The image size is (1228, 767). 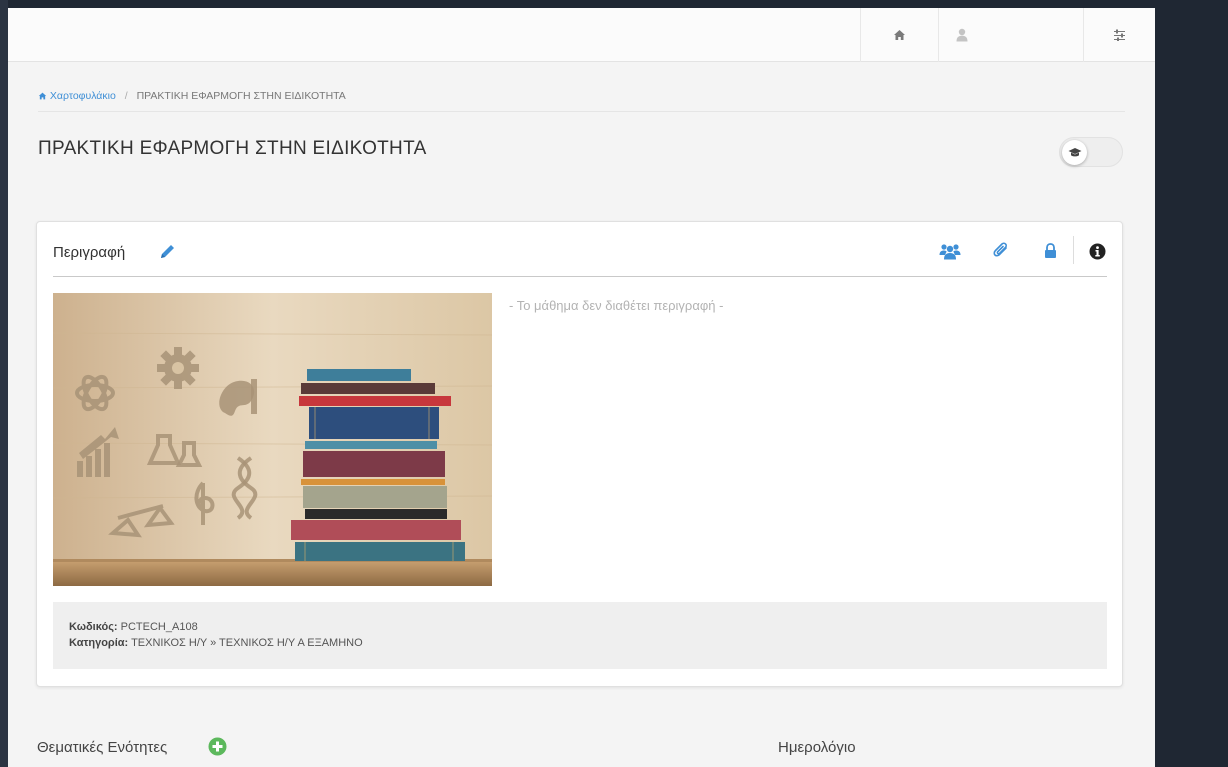 I want to click on sliders-icon, so click(x=1119, y=35).